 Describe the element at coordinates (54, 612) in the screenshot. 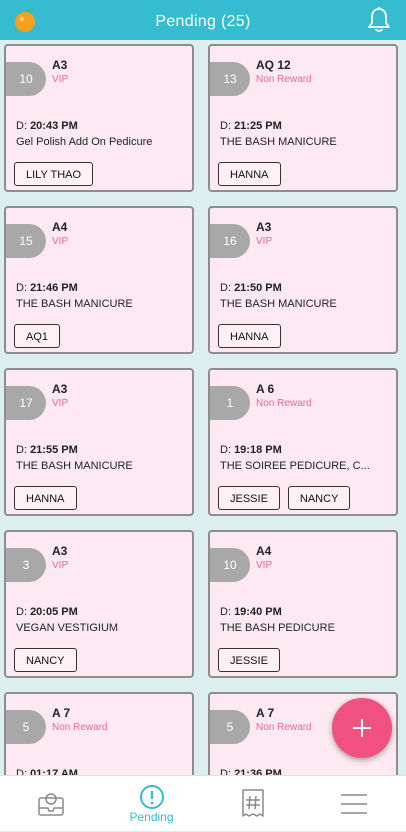

I see `time-value: 20:05 PM` at that location.